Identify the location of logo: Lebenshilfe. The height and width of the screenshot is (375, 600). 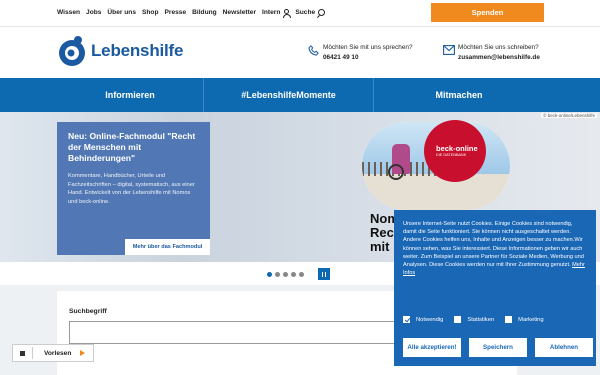
(119, 51).